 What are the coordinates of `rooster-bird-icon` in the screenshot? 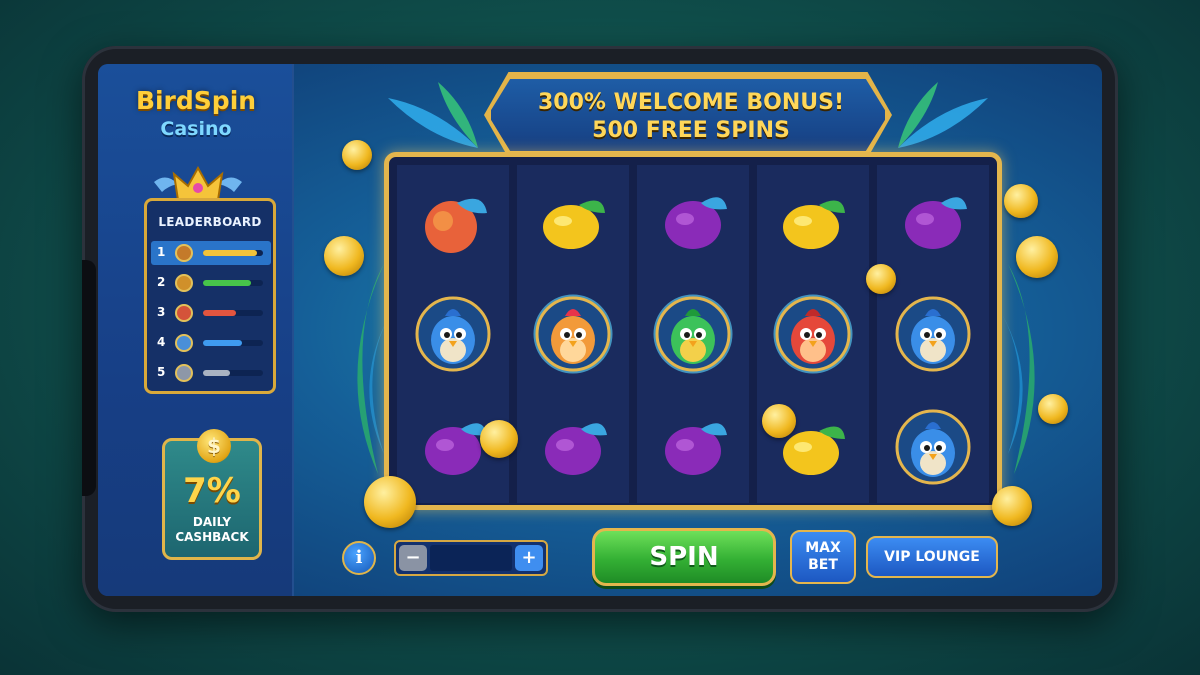 It's located at (573, 334).